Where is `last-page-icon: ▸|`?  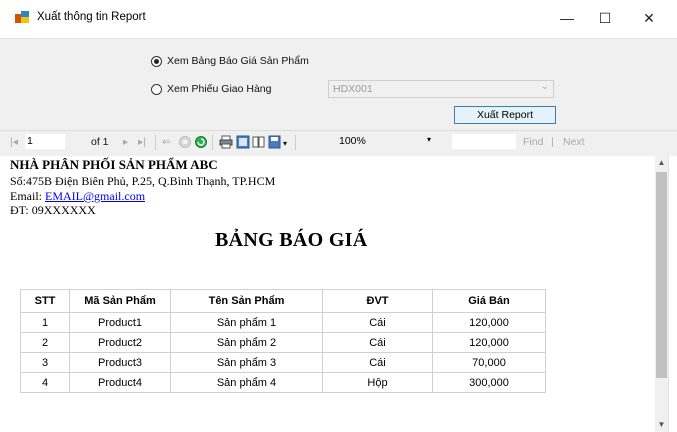
last-page-icon: ▸| is located at coordinates (142, 142).